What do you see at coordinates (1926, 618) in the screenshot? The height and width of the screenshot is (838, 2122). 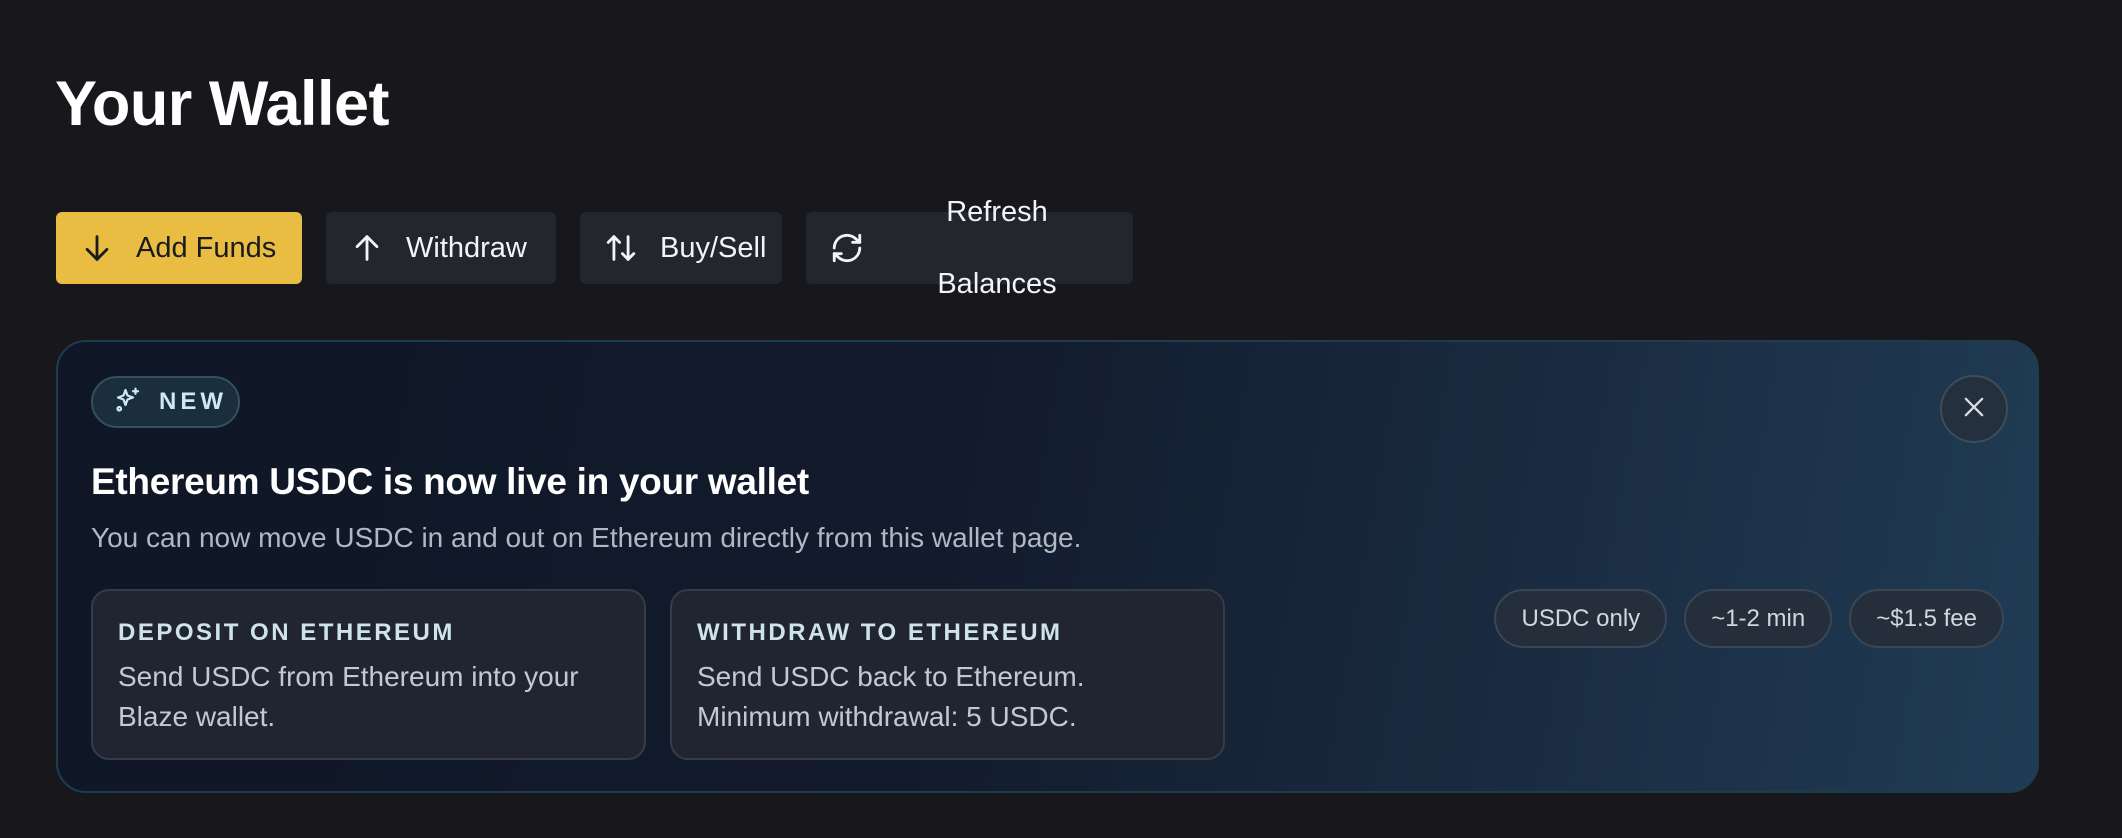 I see `chip-fee: ~$1.5 fee` at bounding box center [1926, 618].